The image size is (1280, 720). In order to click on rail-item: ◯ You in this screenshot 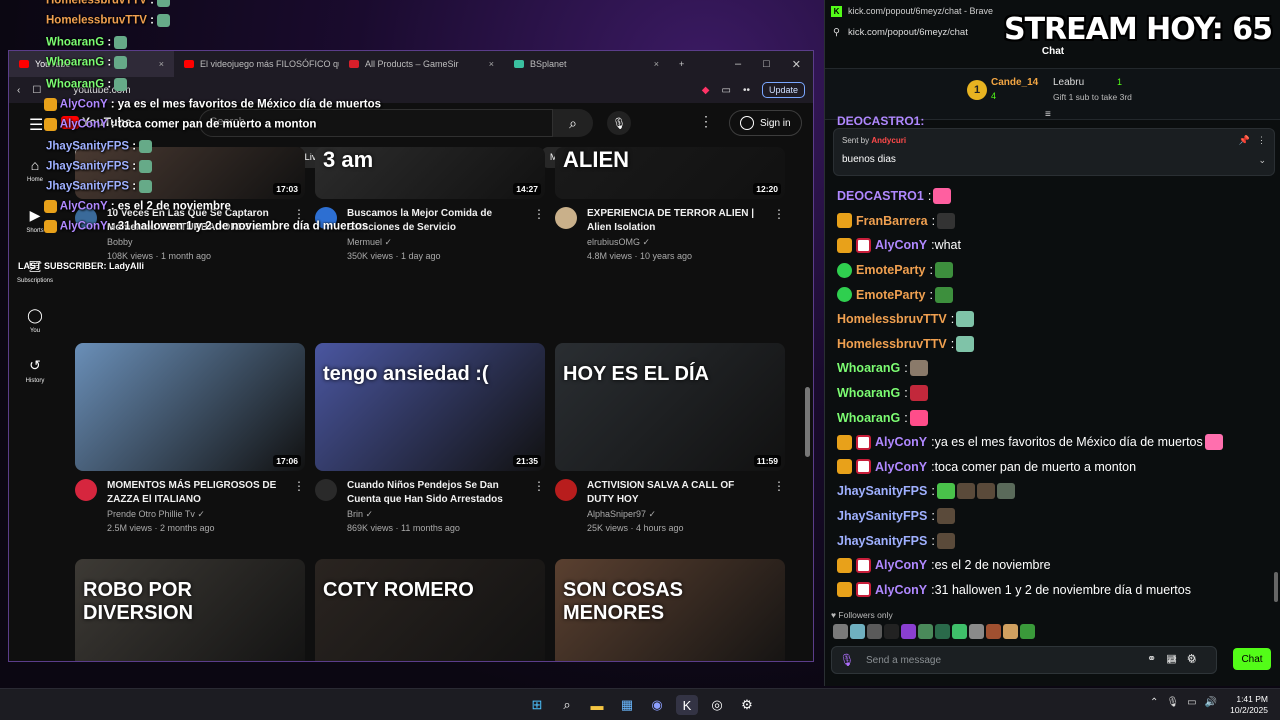, I will do `click(35, 320)`.